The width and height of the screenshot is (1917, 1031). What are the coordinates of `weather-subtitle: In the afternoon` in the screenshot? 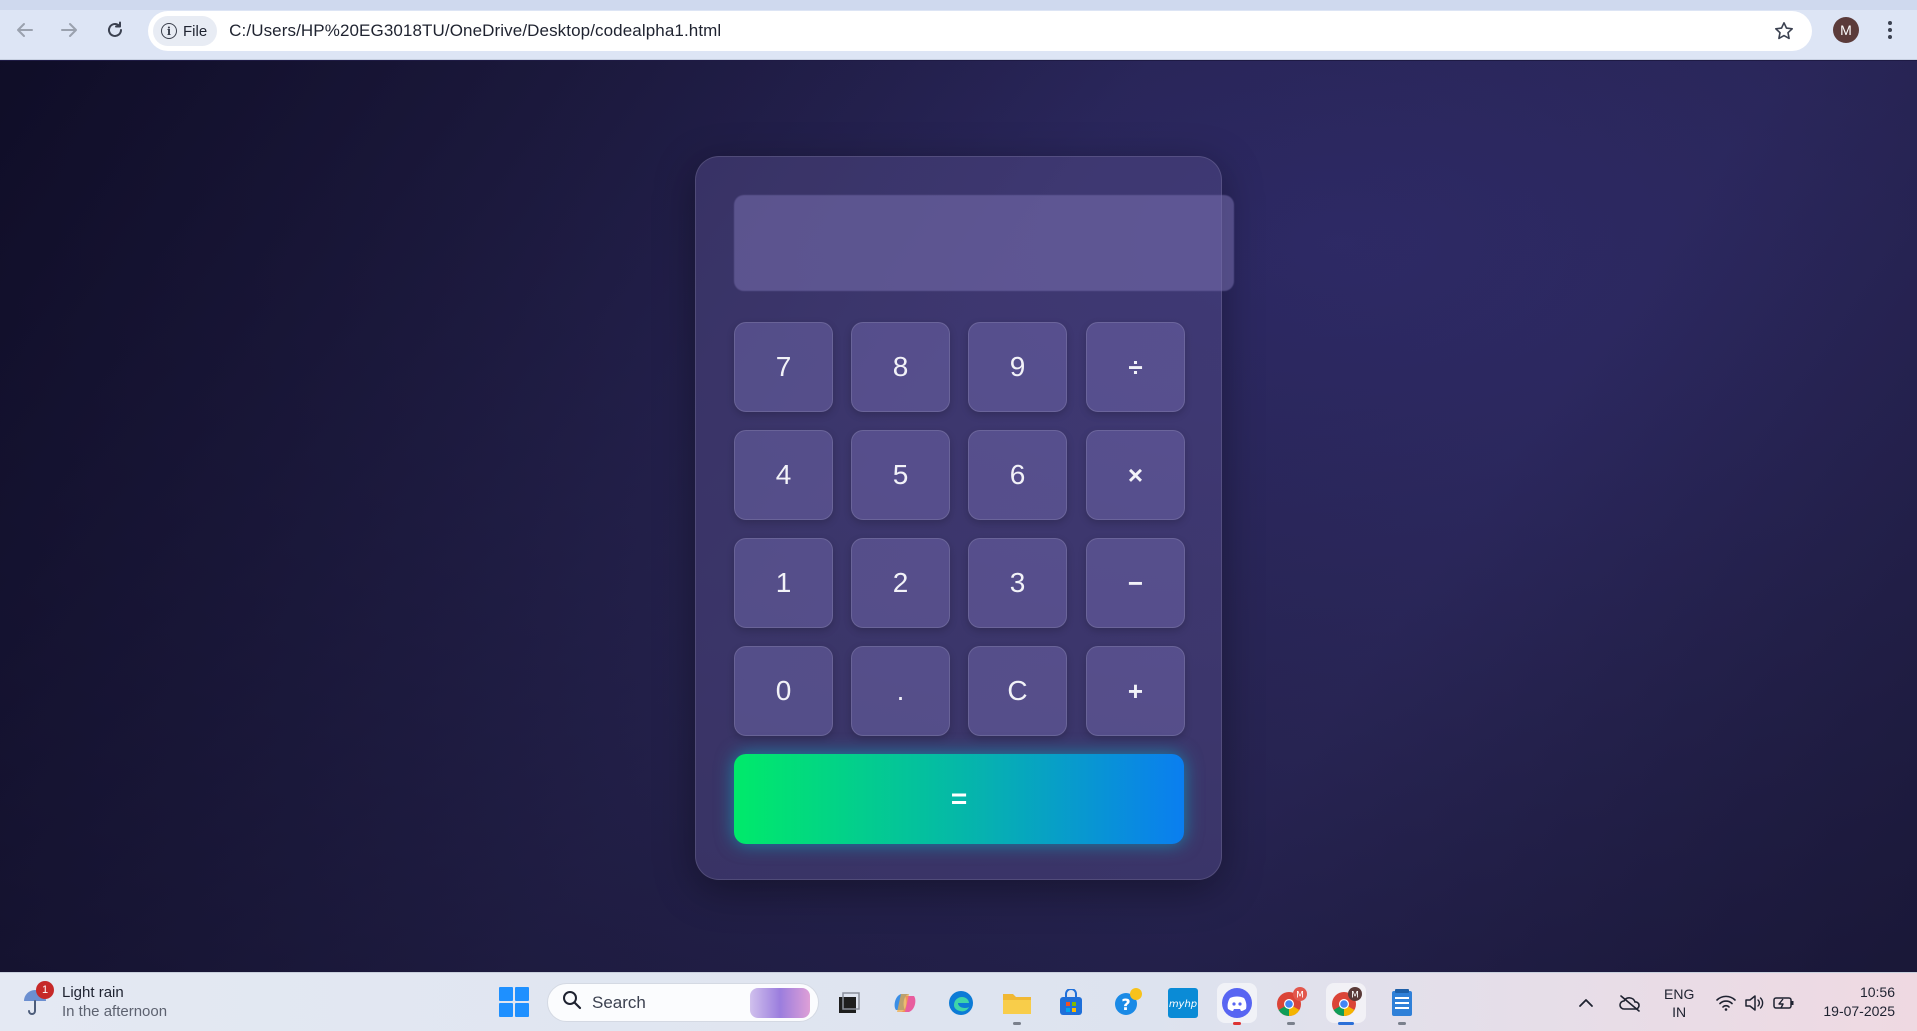 It's located at (115, 1011).